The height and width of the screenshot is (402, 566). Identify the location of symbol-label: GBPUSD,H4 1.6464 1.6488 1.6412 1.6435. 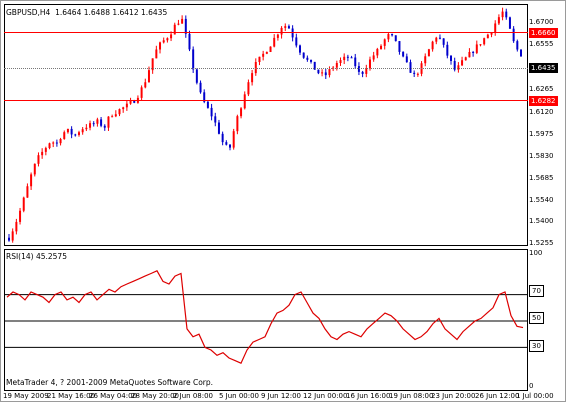
(86, 12).